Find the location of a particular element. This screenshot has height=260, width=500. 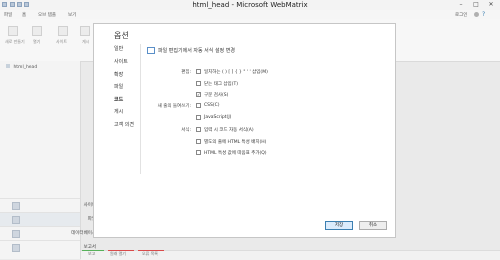

database-icon is located at coordinates (16, 234).